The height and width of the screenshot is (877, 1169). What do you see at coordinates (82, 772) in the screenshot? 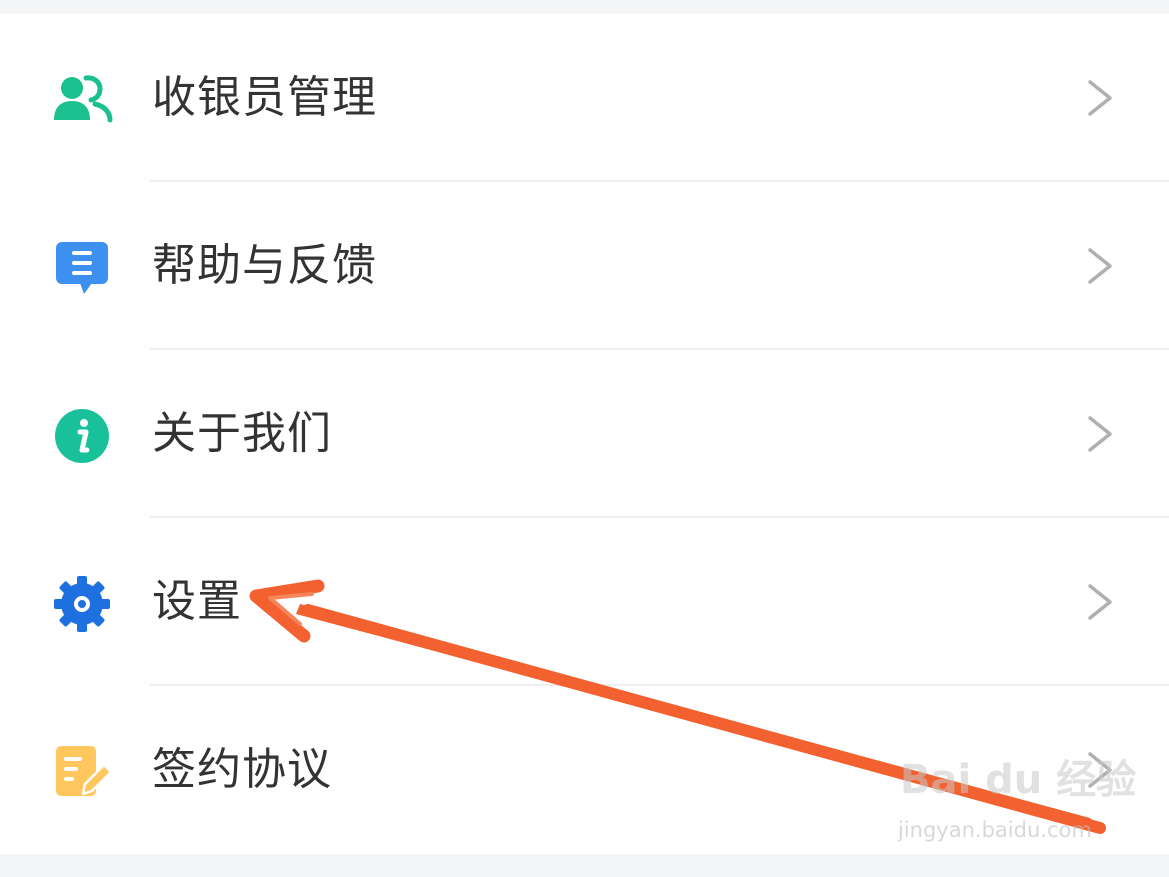
I see `document-icon` at bounding box center [82, 772].